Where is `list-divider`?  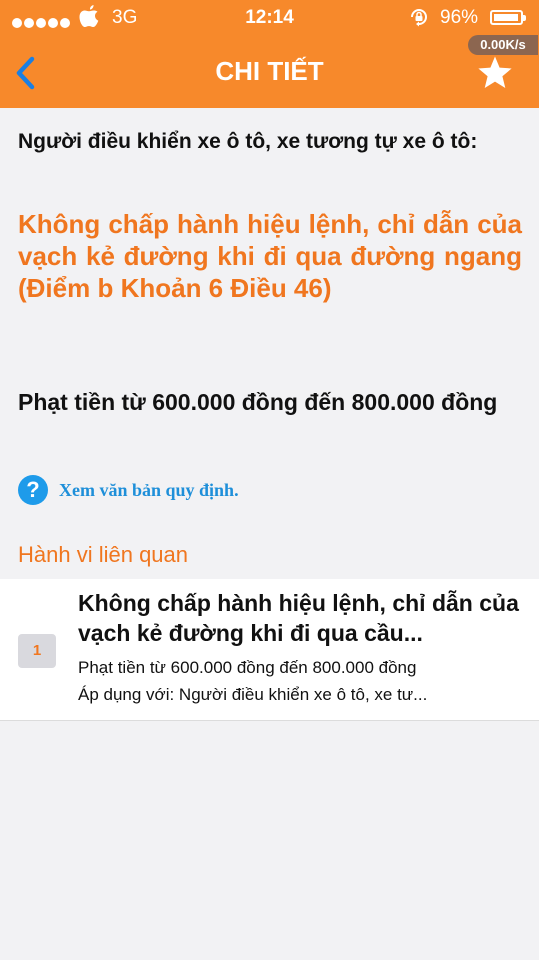 list-divider is located at coordinates (269, 720).